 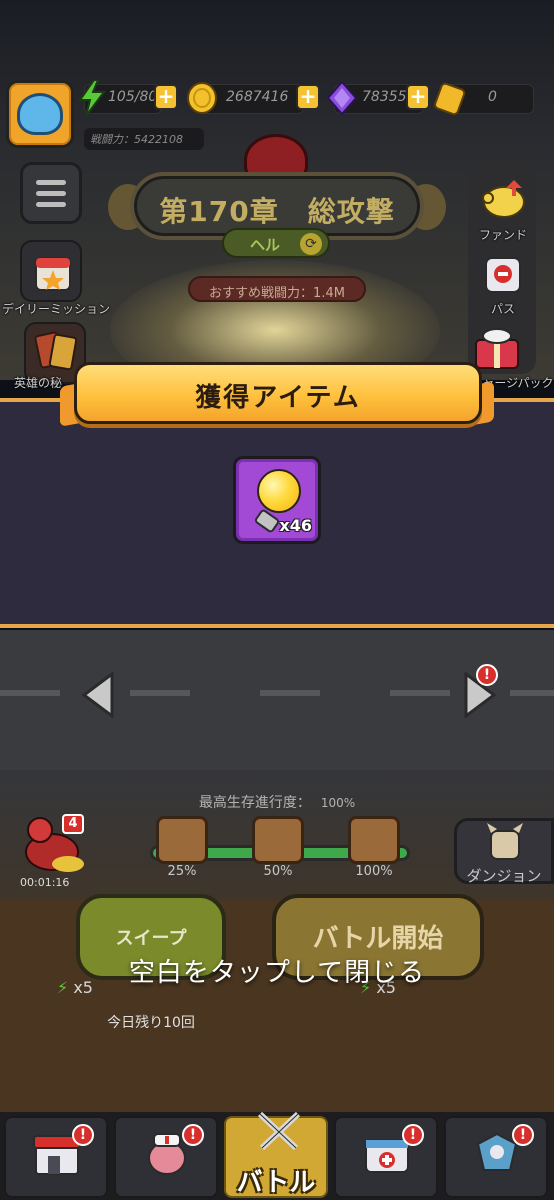 What do you see at coordinates (279, 1131) in the screenshot?
I see `crossed-swords-icon` at bounding box center [279, 1131].